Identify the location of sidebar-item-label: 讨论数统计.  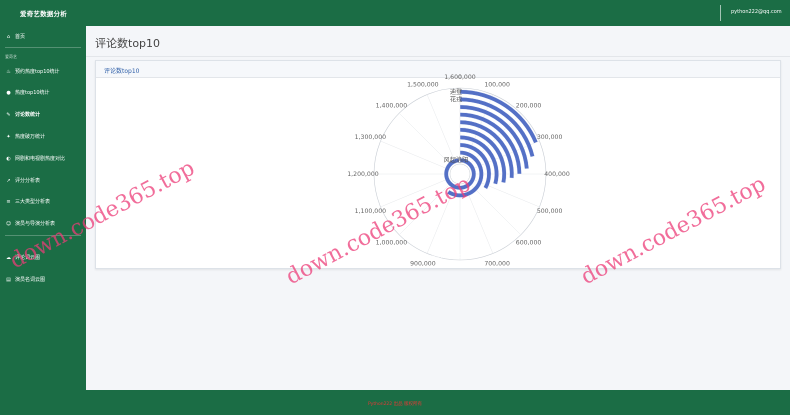
(28, 115).